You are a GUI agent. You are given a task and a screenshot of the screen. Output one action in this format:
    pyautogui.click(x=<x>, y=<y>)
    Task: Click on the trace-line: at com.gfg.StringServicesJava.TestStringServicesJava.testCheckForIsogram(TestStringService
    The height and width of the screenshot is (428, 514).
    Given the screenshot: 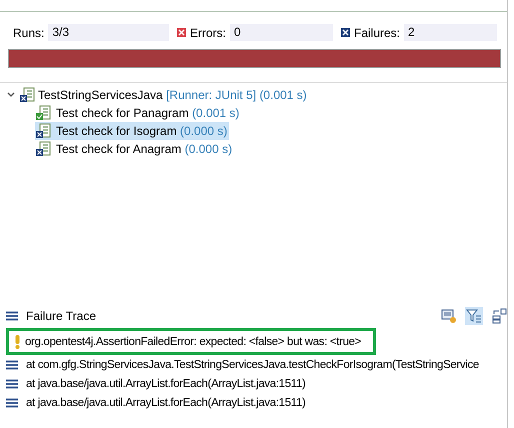 What is the action you would take?
    pyautogui.click(x=252, y=364)
    